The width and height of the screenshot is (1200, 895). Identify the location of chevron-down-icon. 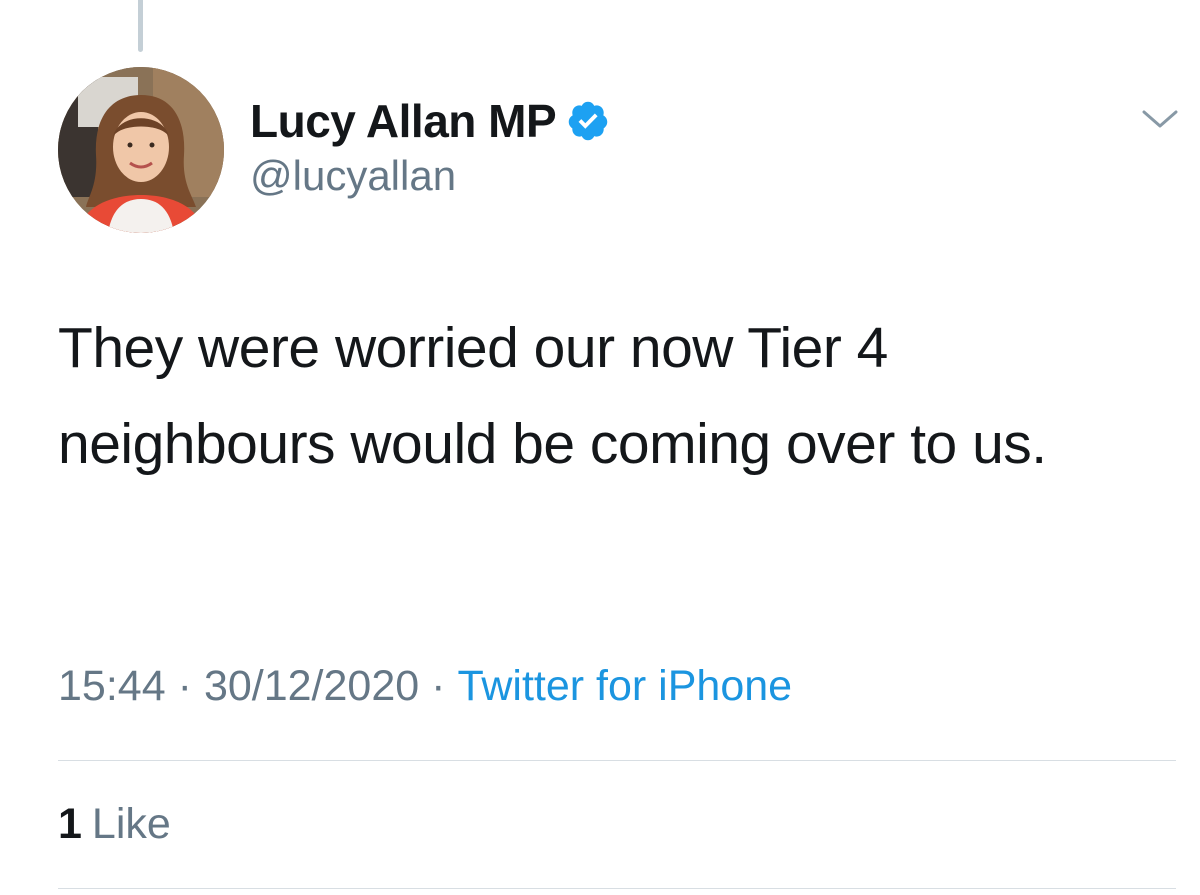
(1160, 119).